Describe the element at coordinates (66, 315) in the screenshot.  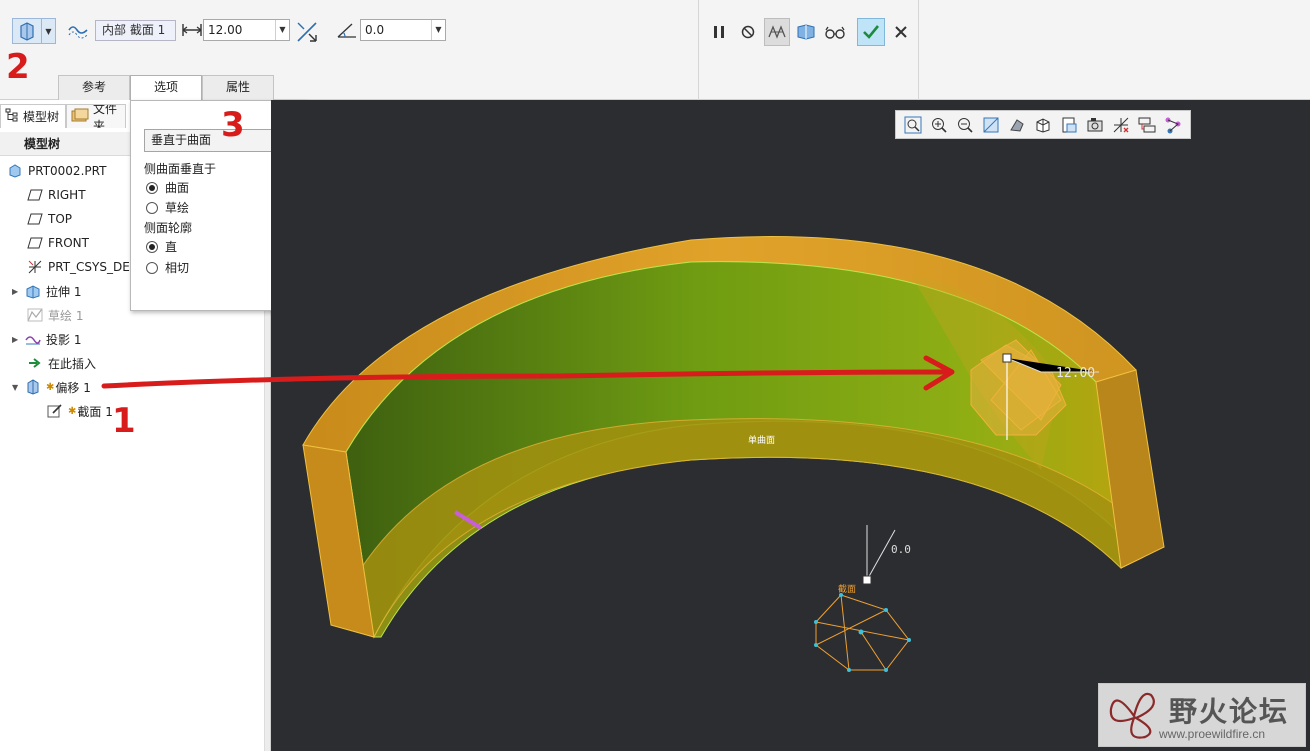
I see `tree-item-label: 草绘 1` at that location.